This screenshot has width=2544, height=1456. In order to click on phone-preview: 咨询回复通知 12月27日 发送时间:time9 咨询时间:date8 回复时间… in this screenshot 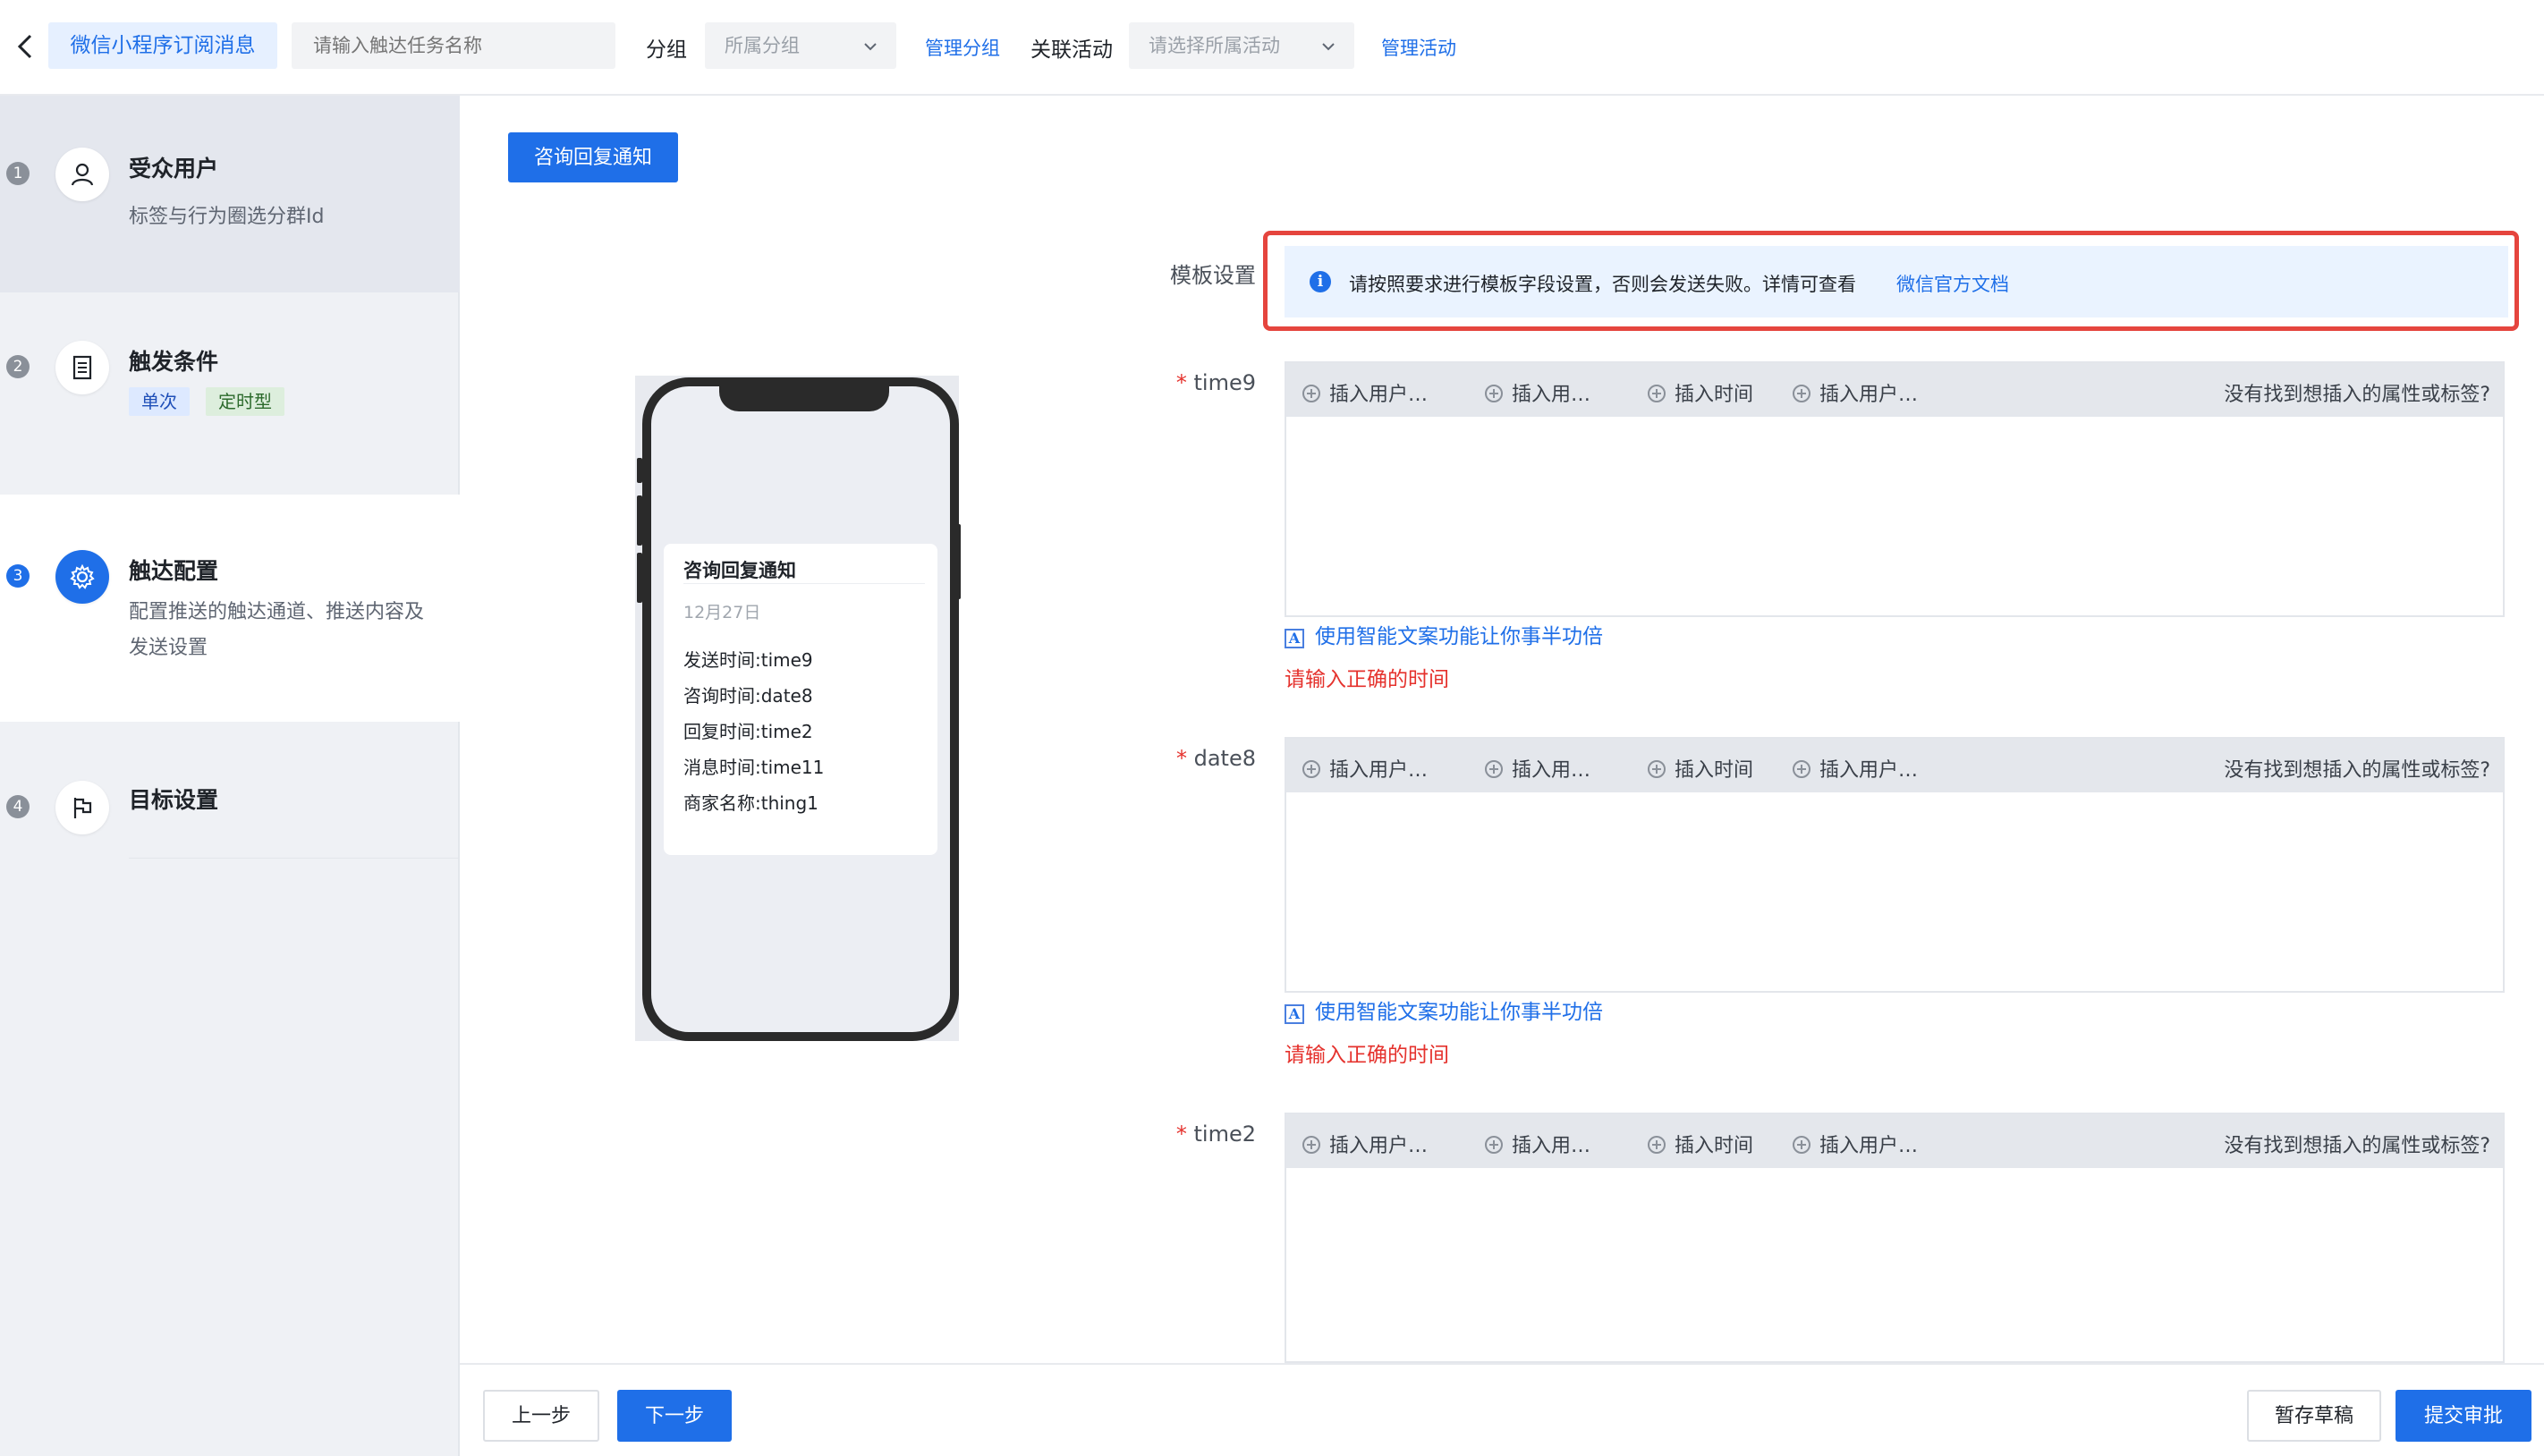, I will do `click(798, 708)`.